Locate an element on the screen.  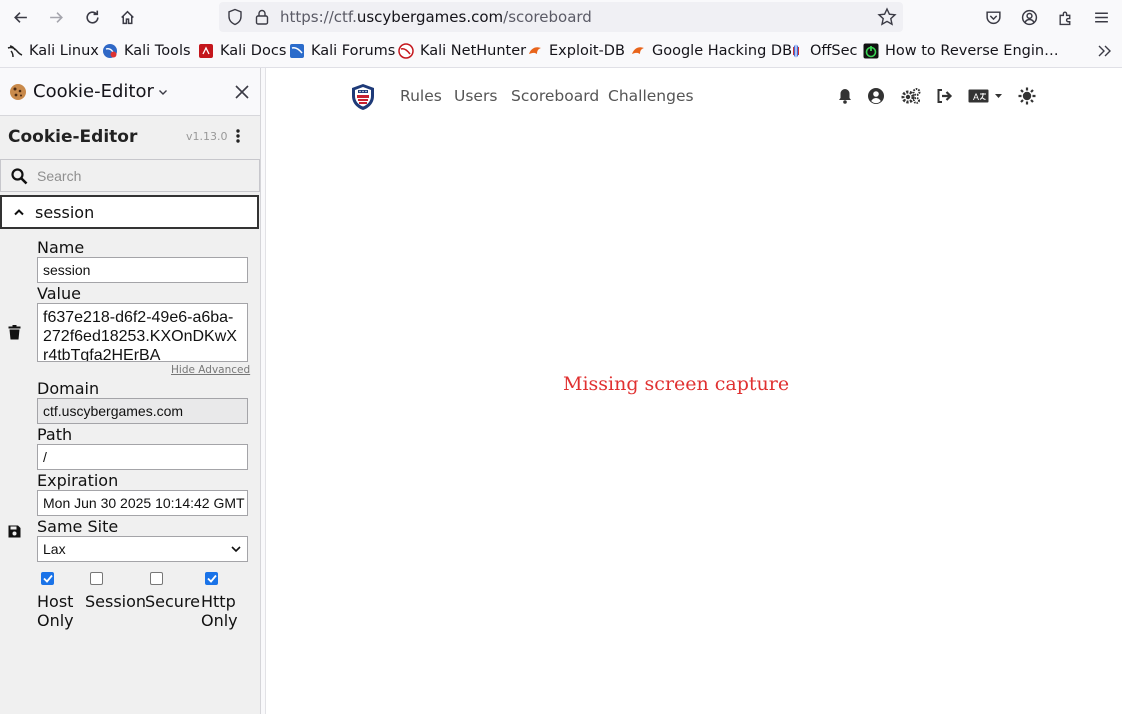
hide-advanced-link: Hide Advanced is located at coordinates (210, 370).